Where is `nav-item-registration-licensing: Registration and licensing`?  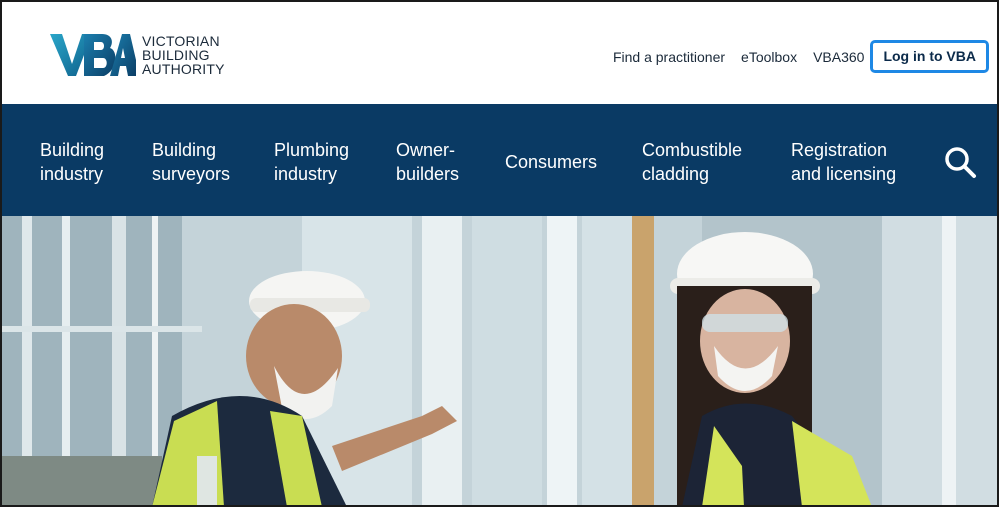 nav-item-registration-licensing: Registration and licensing is located at coordinates (843, 162).